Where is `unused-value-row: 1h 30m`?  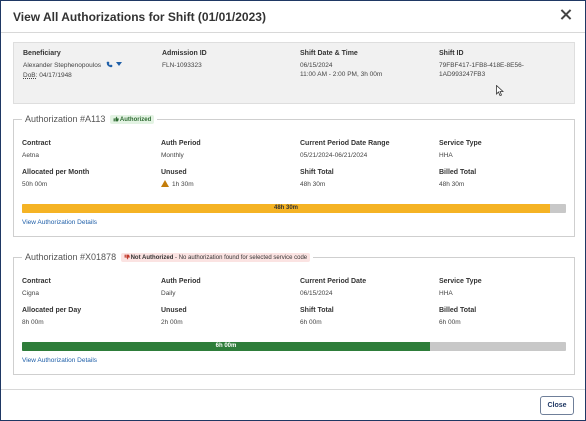 unused-value-row: 1h 30m is located at coordinates (177, 184).